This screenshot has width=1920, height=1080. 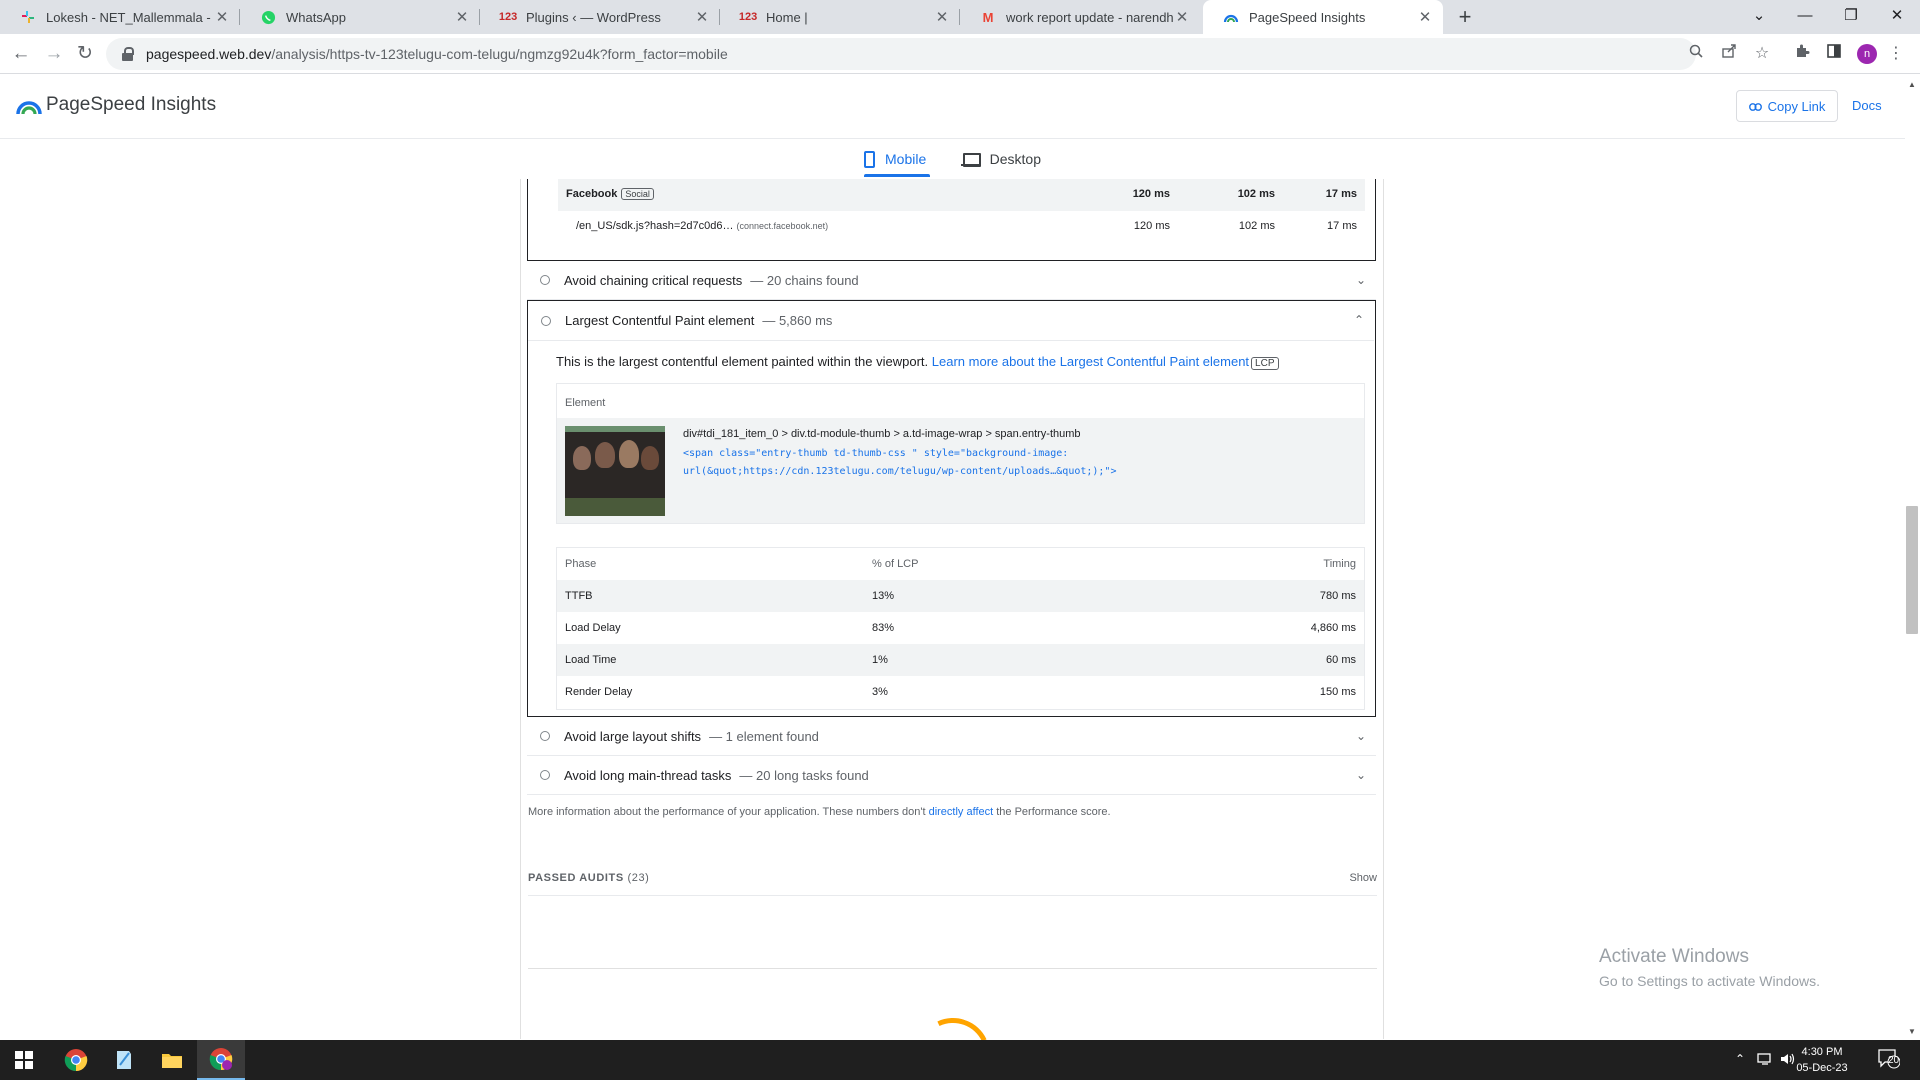 I want to click on url-host: pagespeed.web.dev, so click(x=209, y=54).